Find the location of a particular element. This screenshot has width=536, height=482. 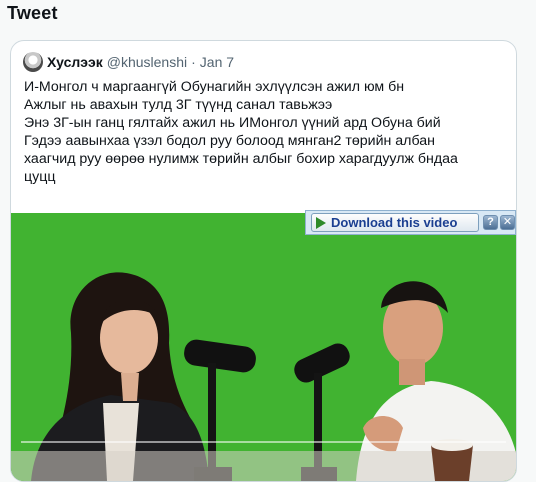

play-arrow-icon is located at coordinates (321, 222).